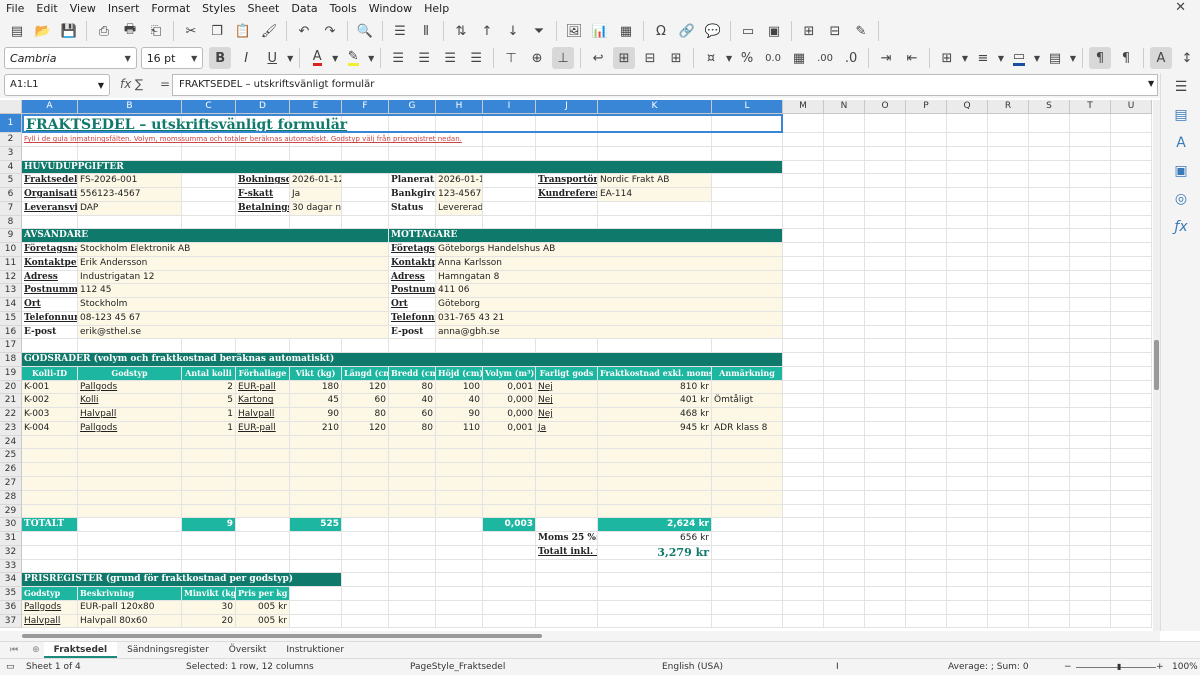 The height and width of the screenshot is (675, 1200). I want to click on form-title: FRAKTSEDEL – utskriftsvänligt formulär, so click(402, 123).